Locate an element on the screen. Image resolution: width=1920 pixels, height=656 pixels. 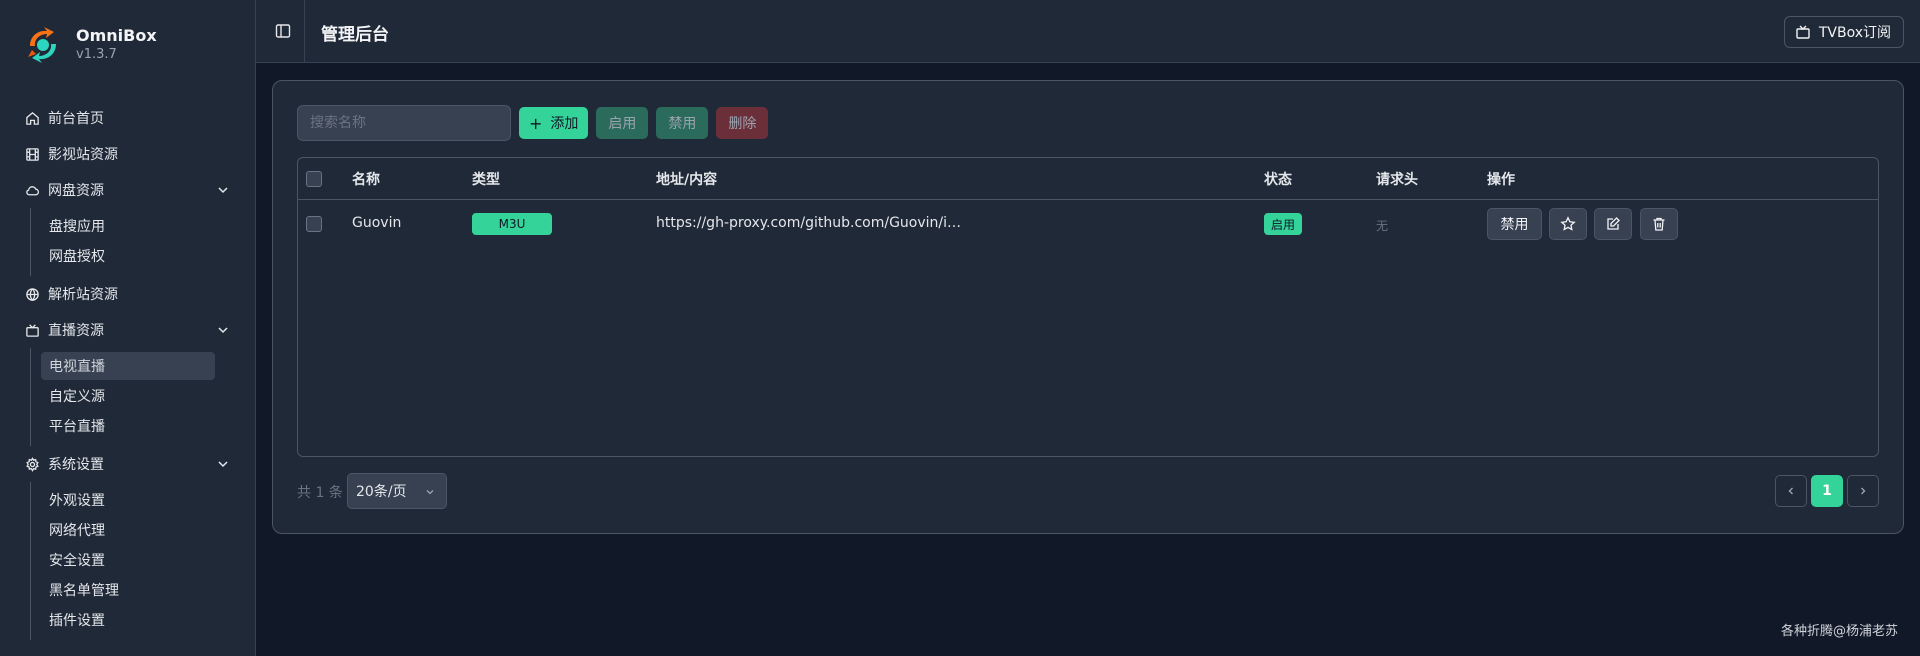
search-input is located at coordinates (404, 123).